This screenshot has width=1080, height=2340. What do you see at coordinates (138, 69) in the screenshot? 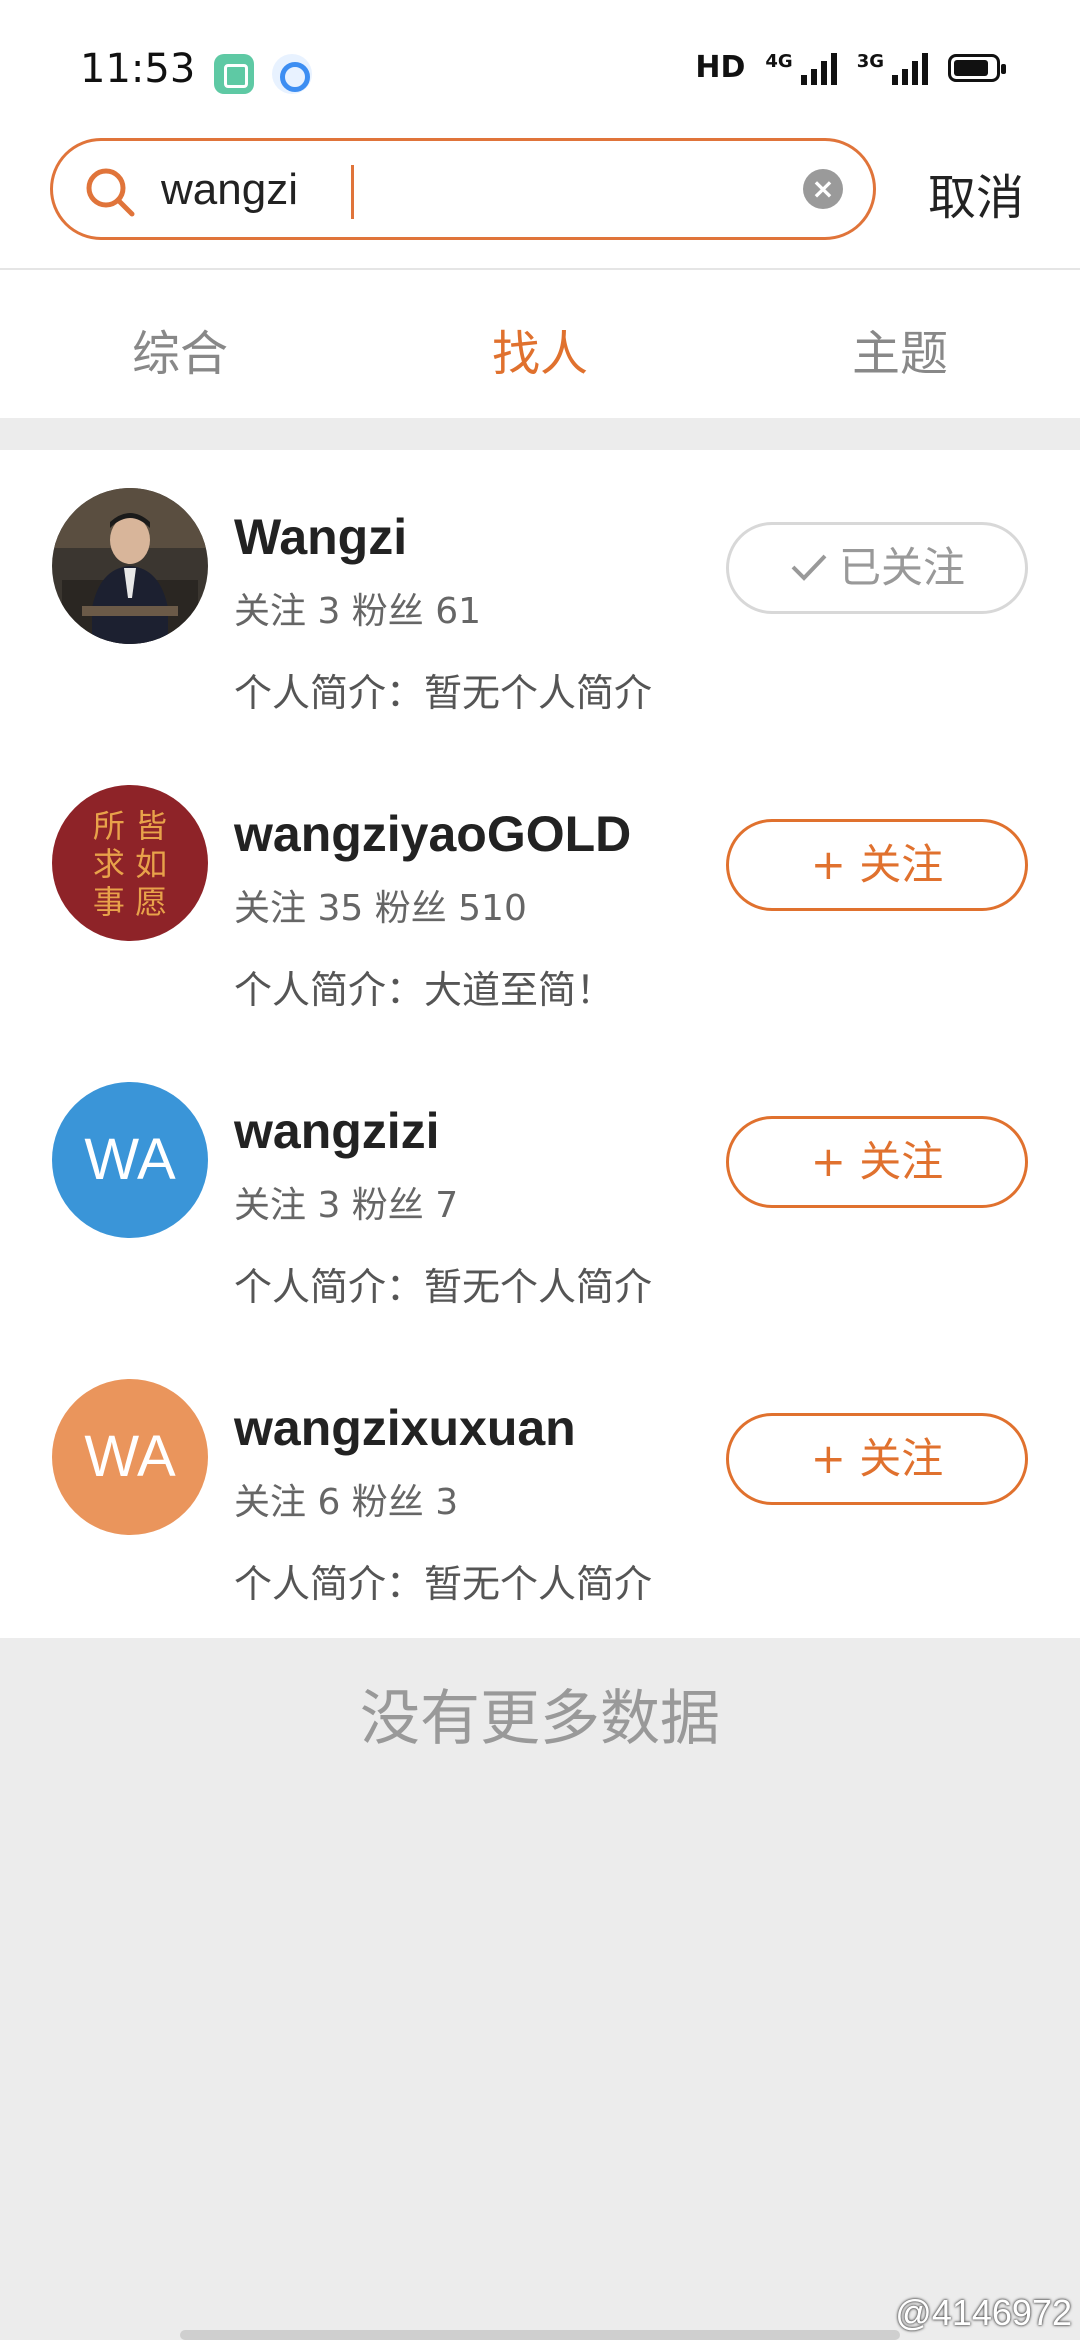
I see `status-time: 11:53` at bounding box center [138, 69].